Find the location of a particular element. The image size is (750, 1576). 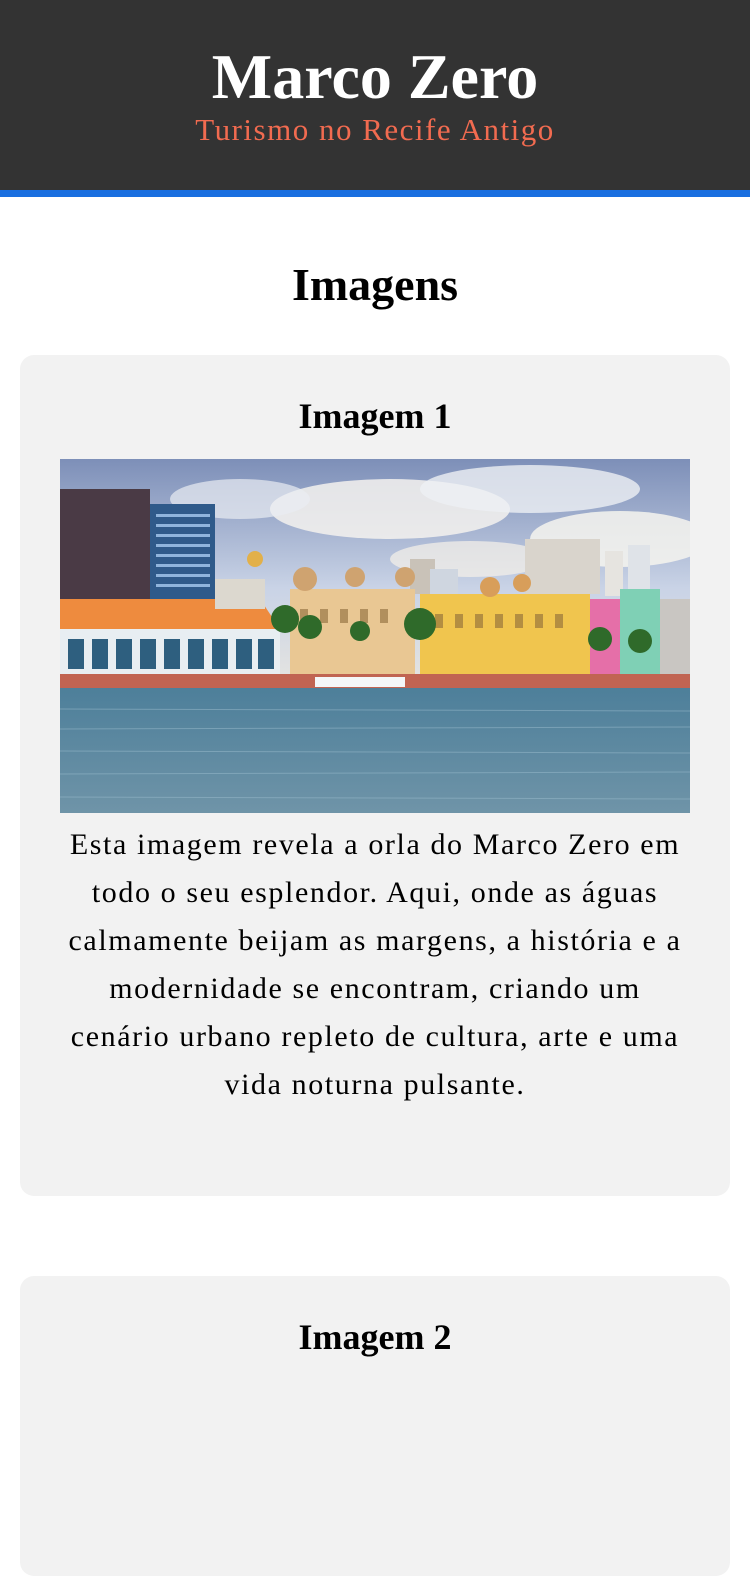

site-subtitle: Turismo no Recife Antigo is located at coordinates (375, 129).